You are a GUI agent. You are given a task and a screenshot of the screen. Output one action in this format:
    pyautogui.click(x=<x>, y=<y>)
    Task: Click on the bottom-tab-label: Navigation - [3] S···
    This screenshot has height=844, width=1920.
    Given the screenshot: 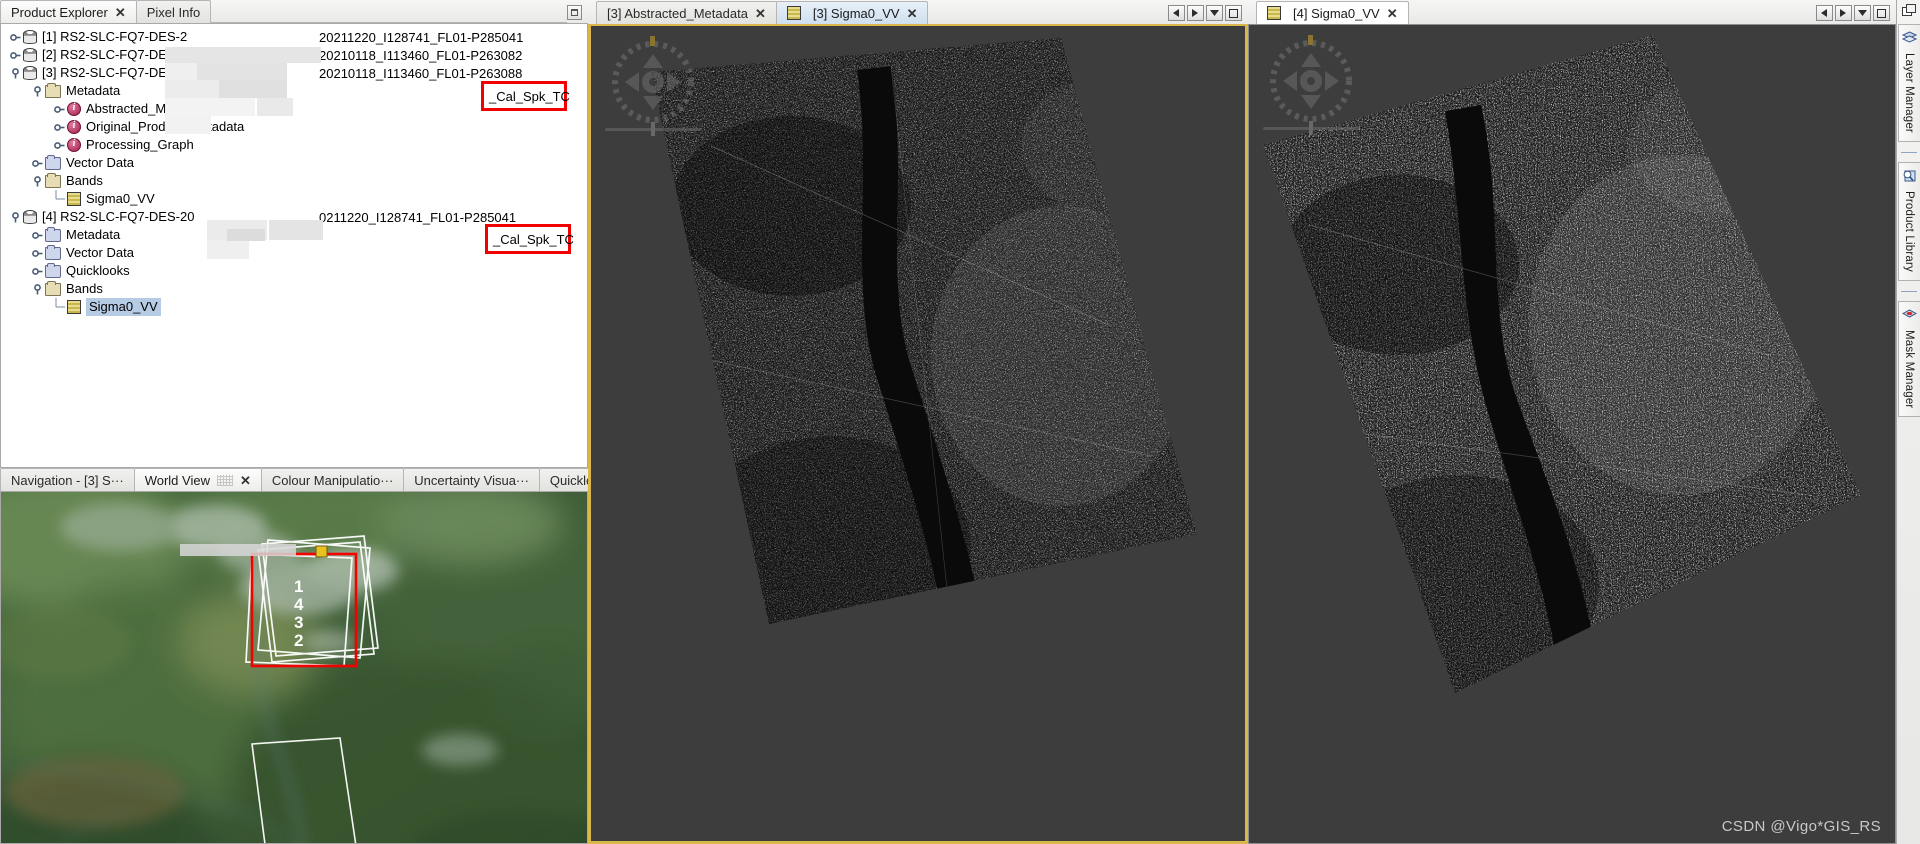 What is the action you would take?
    pyautogui.click(x=67, y=480)
    